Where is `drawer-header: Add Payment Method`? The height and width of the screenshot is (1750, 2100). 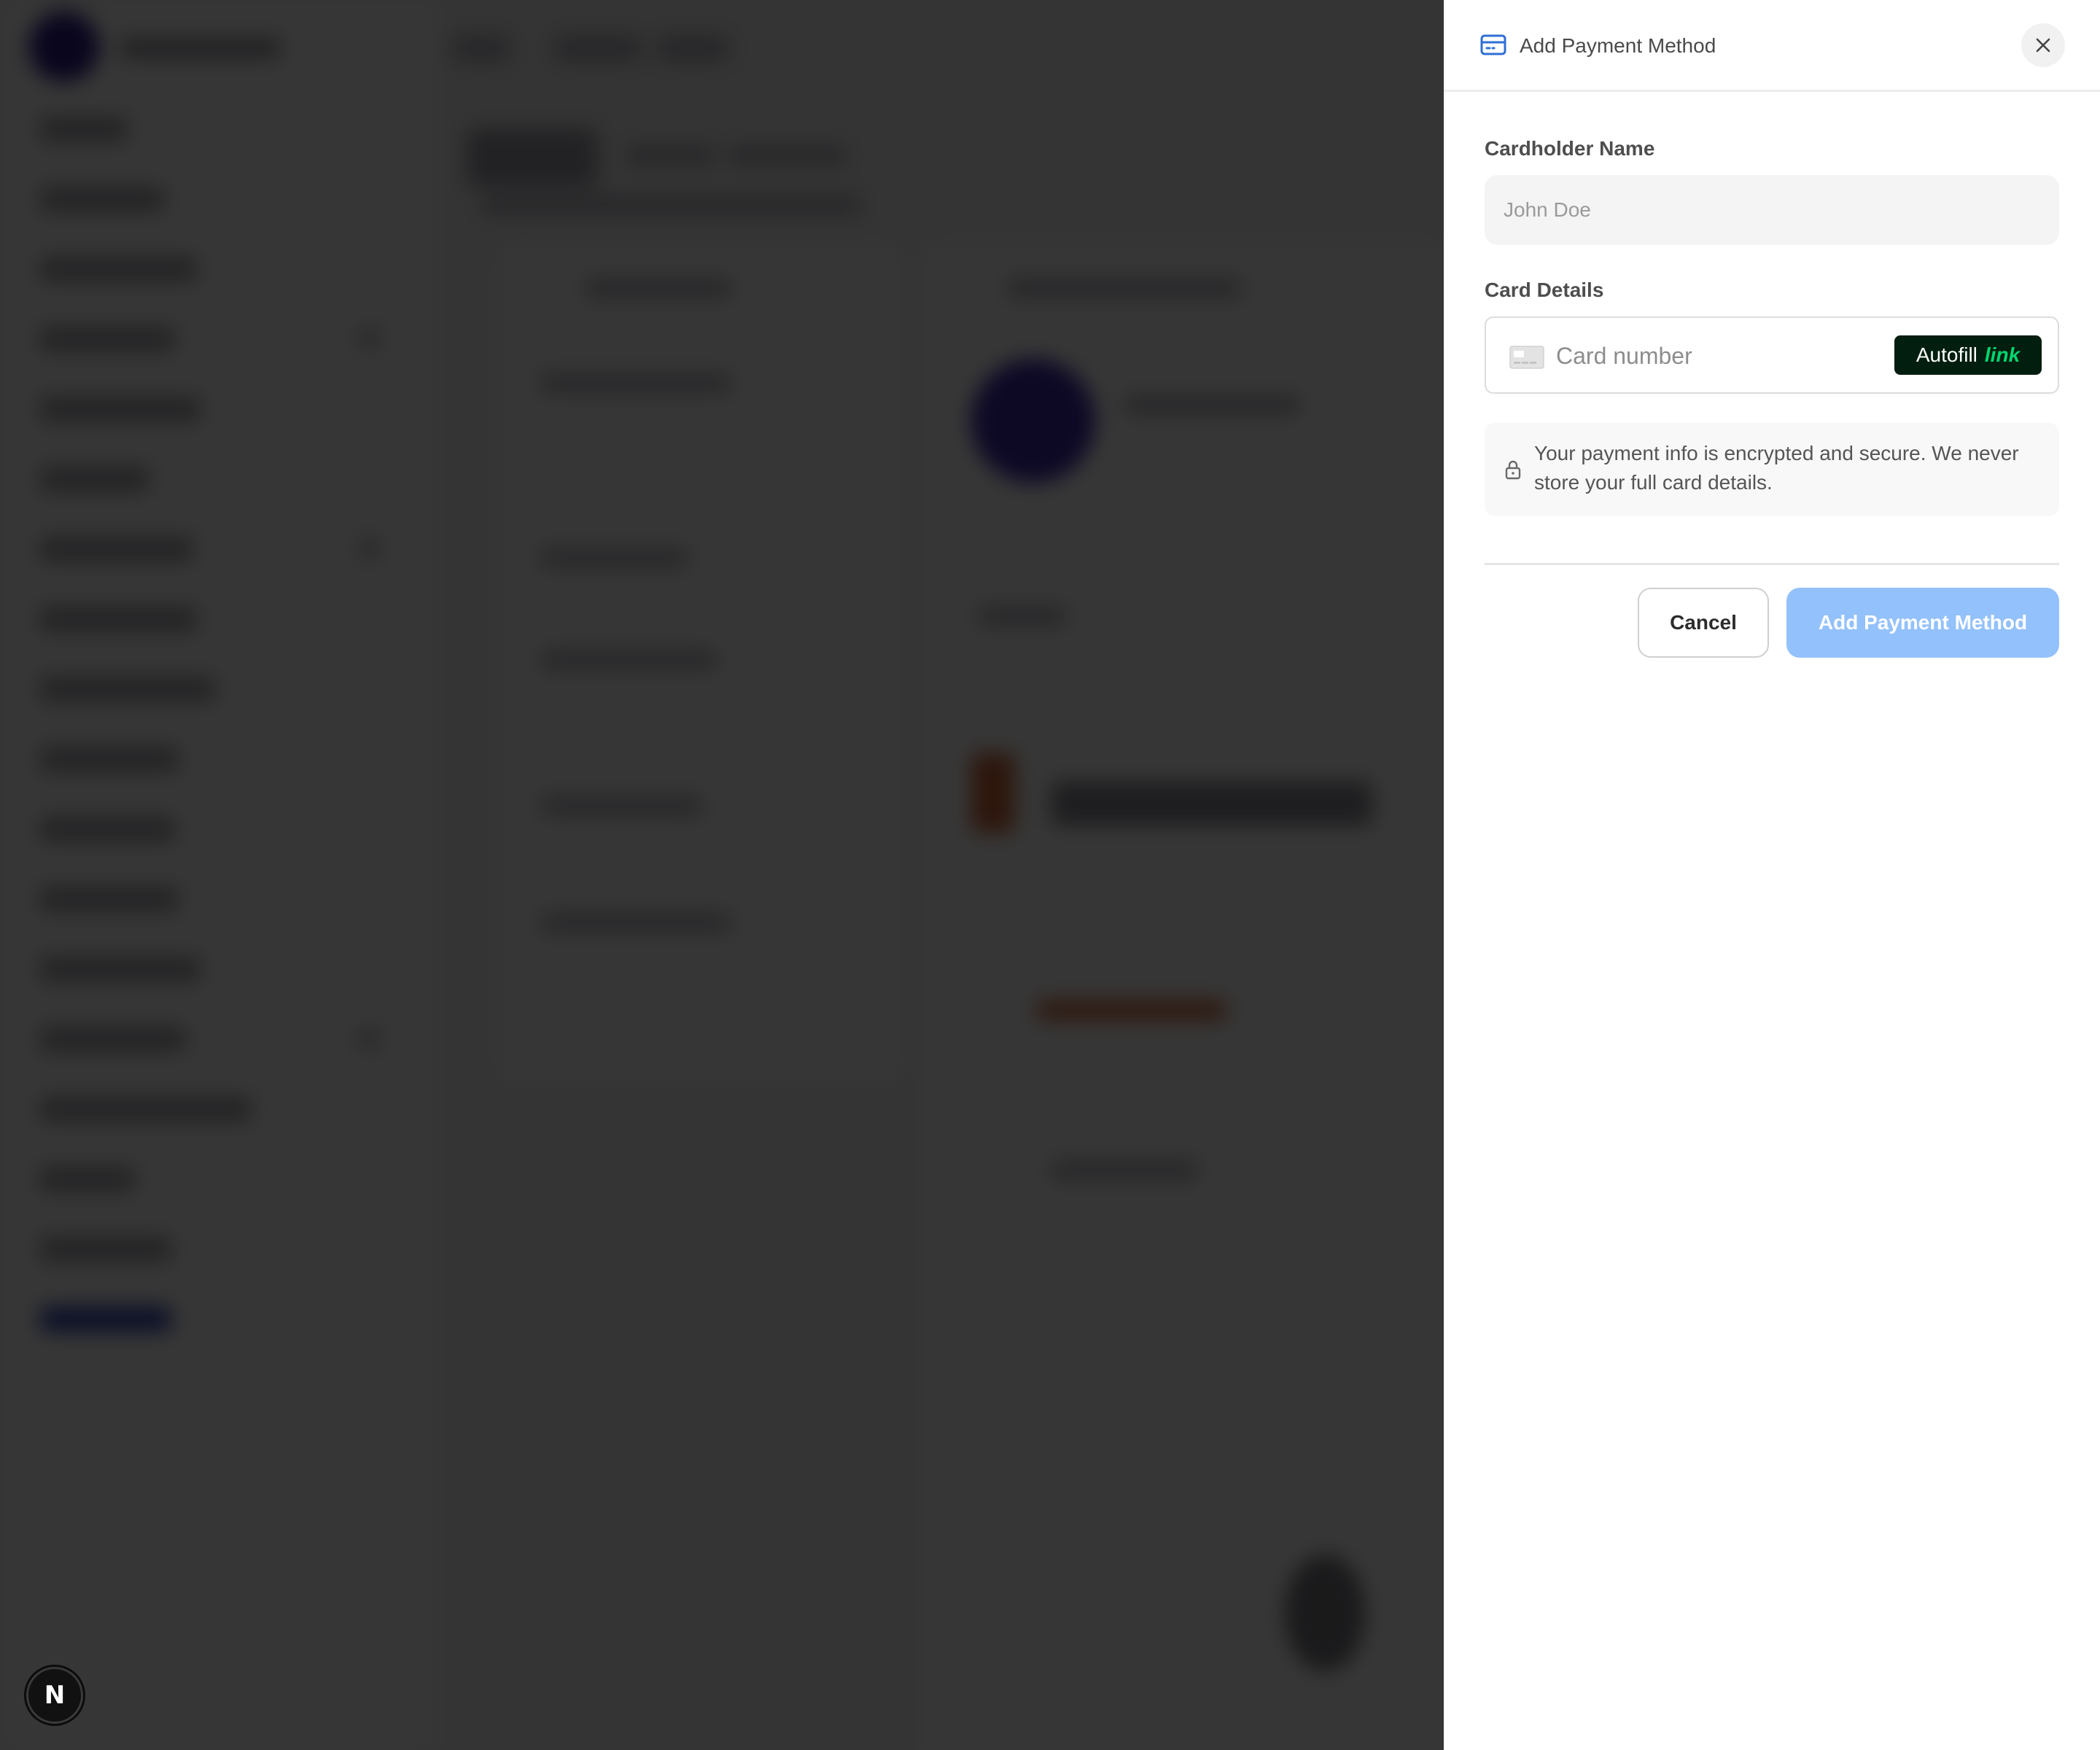 drawer-header: Add Payment Method is located at coordinates (1772, 46).